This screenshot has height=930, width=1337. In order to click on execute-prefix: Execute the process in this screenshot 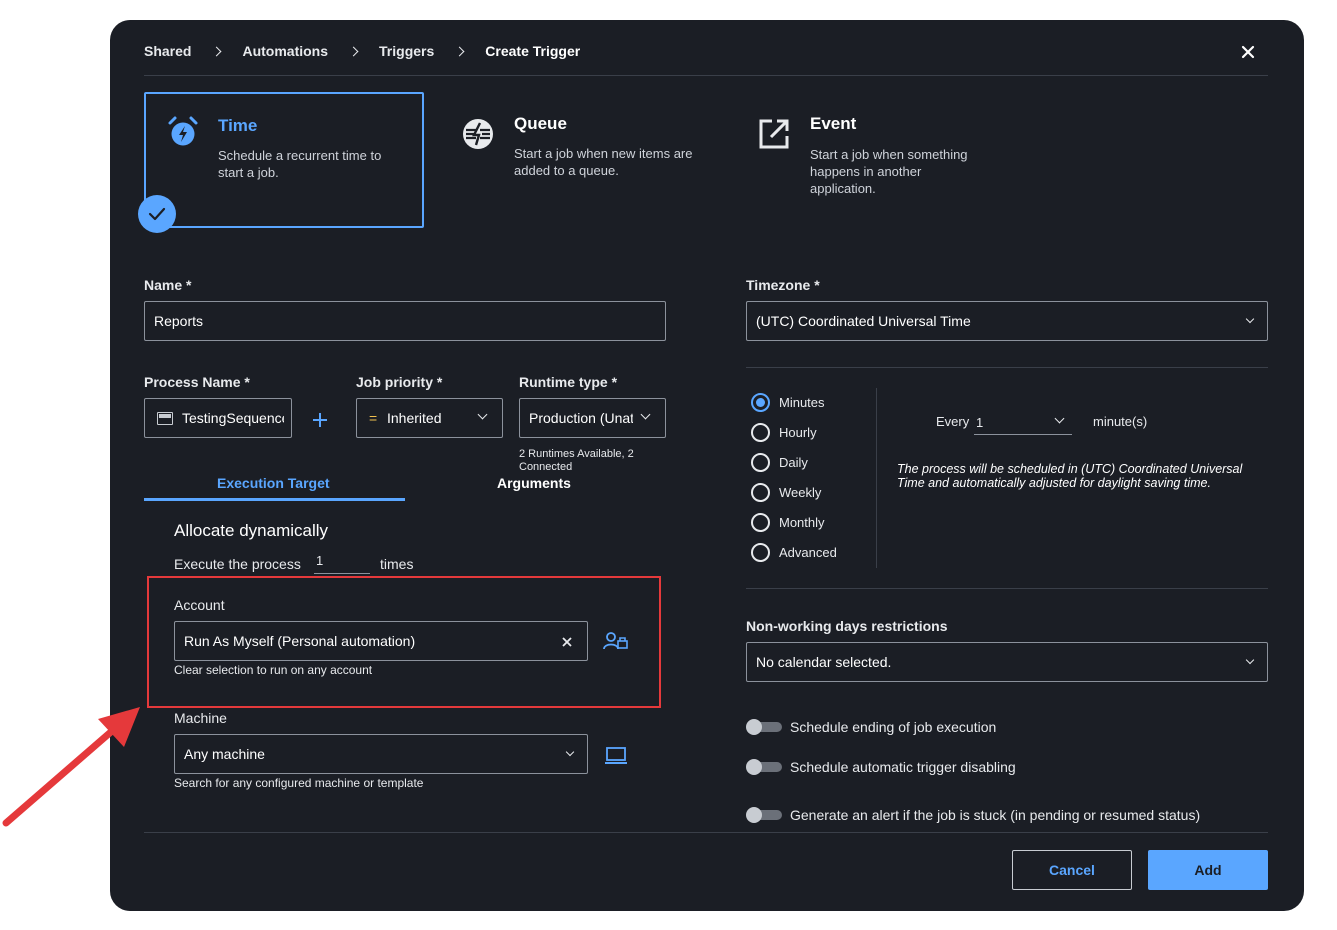, I will do `click(237, 564)`.